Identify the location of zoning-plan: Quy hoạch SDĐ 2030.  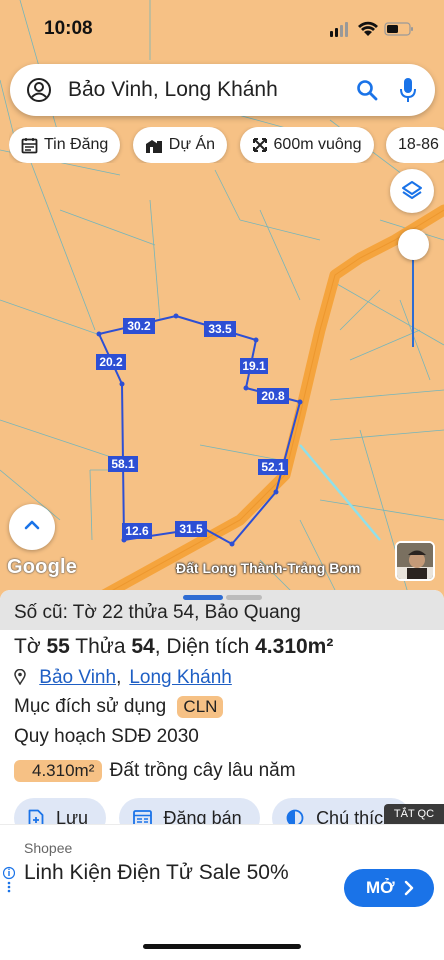
(106, 736).